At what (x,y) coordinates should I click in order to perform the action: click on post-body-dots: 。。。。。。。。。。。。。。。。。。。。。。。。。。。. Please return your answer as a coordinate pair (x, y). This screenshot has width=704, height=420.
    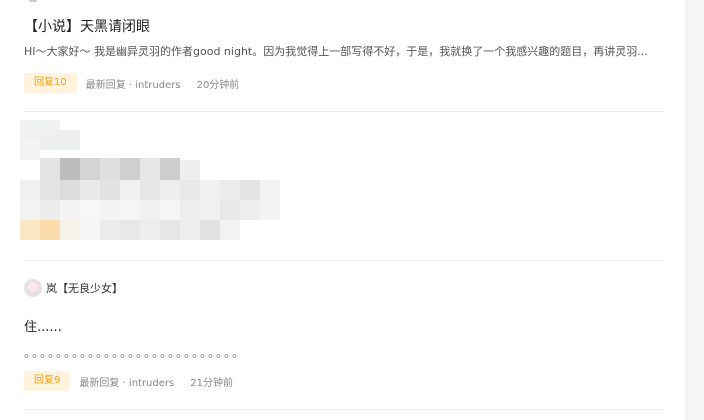
    Looking at the image, I should click on (135, 353).